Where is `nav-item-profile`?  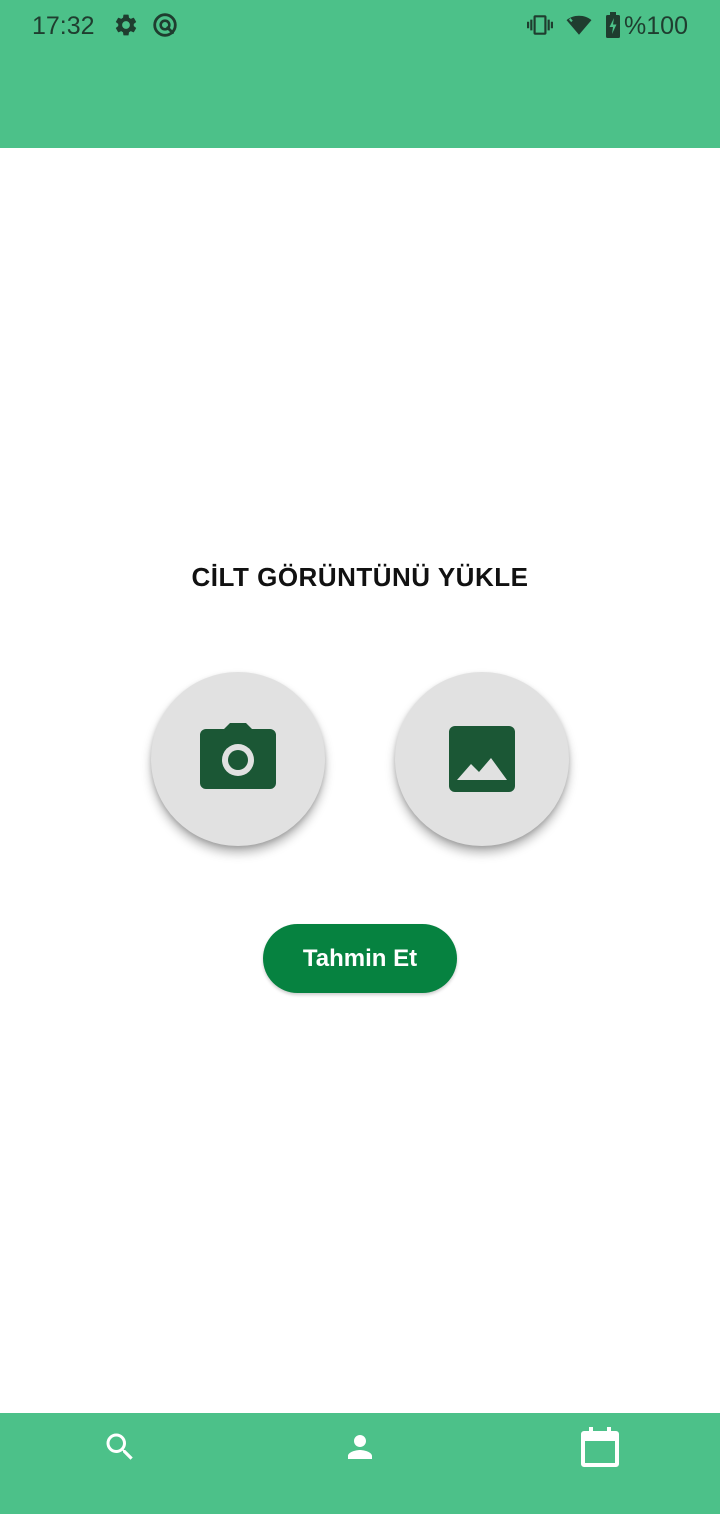 nav-item-profile is located at coordinates (360, 1447).